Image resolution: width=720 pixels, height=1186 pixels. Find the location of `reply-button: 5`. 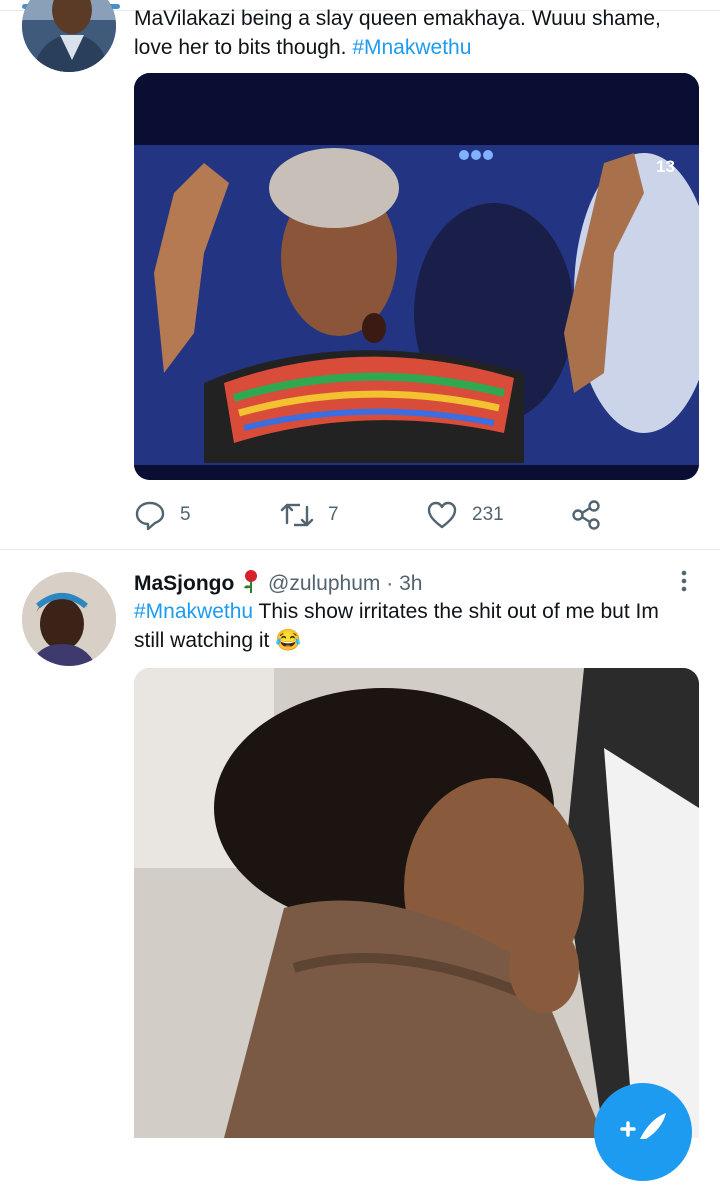

reply-button: 5 is located at coordinates (162, 515).